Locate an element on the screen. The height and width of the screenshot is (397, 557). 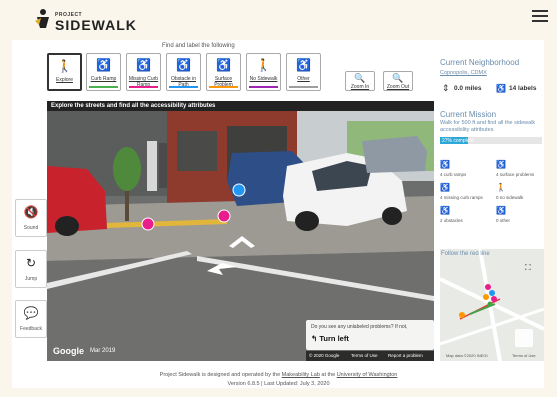
no-sidewalk-tool-button: 🚶 No Sidewalk is located at coordinates (263, 72).